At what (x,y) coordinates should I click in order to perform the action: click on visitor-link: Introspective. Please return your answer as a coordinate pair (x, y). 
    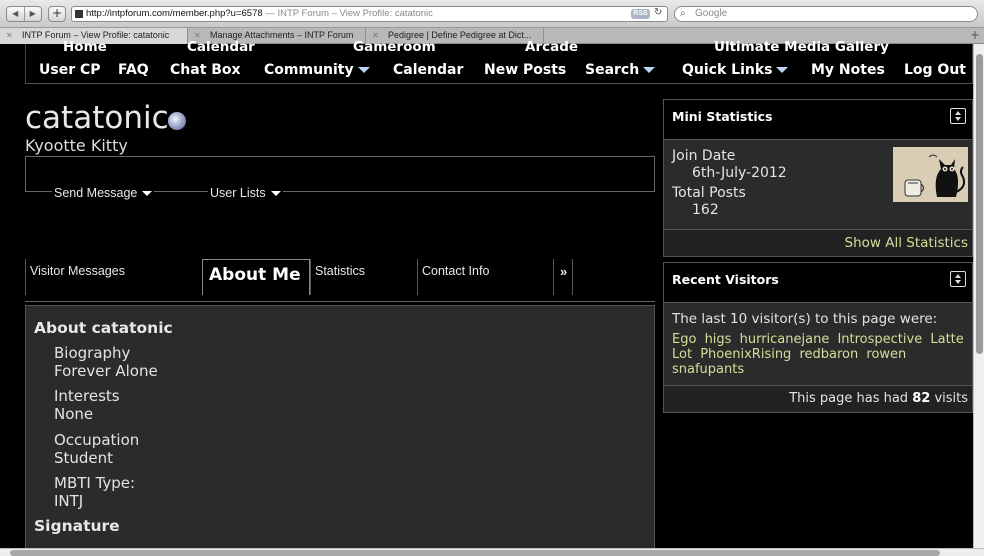
    Looking at the image, I should click on (879, 339).